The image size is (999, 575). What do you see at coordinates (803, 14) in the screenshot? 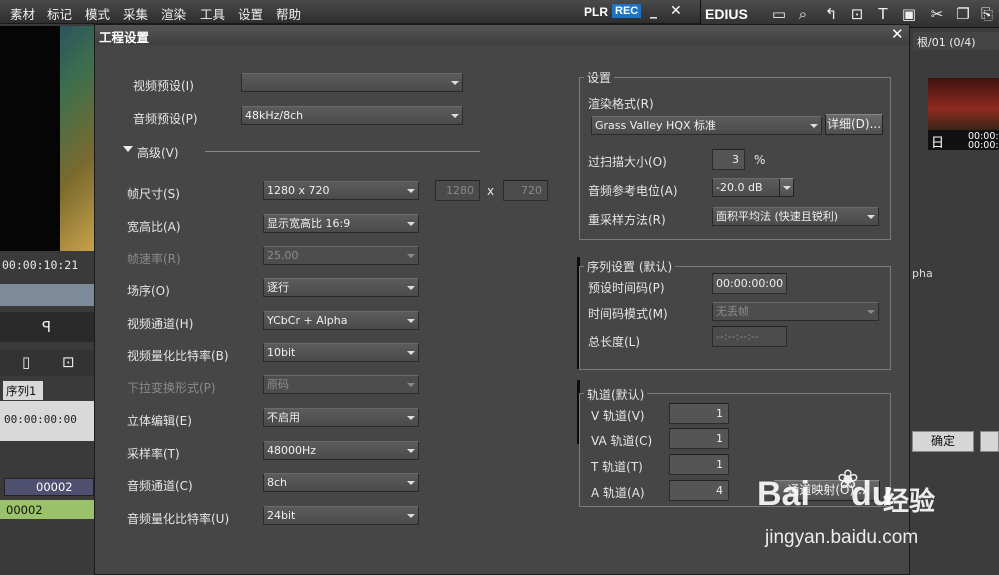
I see `search-icon: ⌕` at bounding box center [803, 14].